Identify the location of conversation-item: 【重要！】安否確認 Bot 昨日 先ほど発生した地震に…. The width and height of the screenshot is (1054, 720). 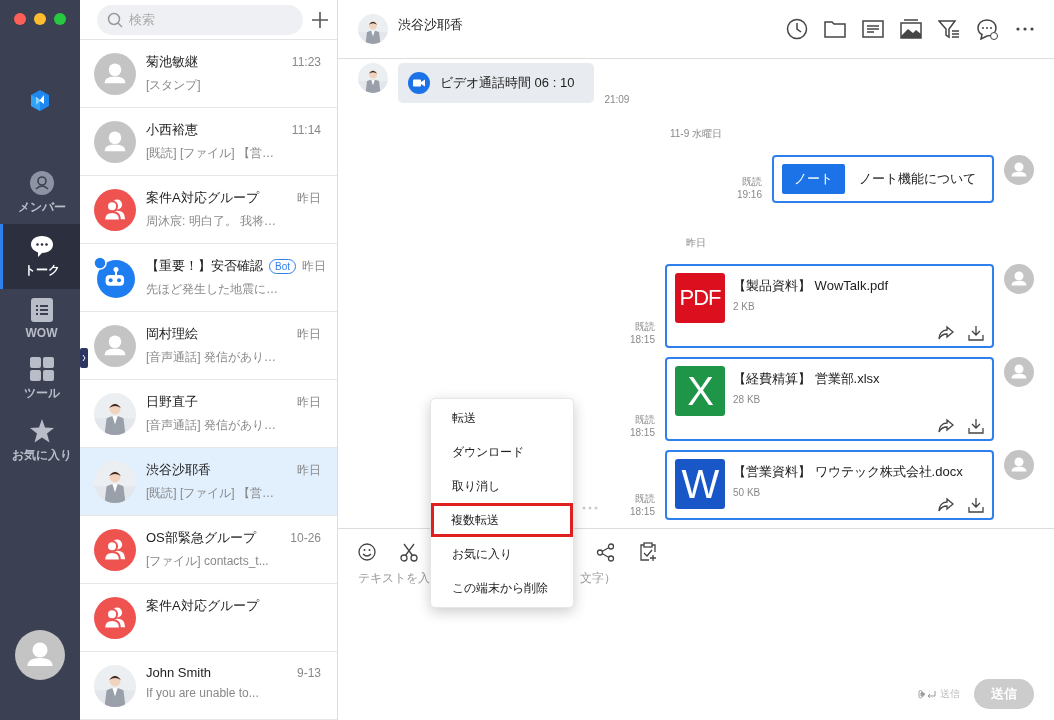
(208, 278).